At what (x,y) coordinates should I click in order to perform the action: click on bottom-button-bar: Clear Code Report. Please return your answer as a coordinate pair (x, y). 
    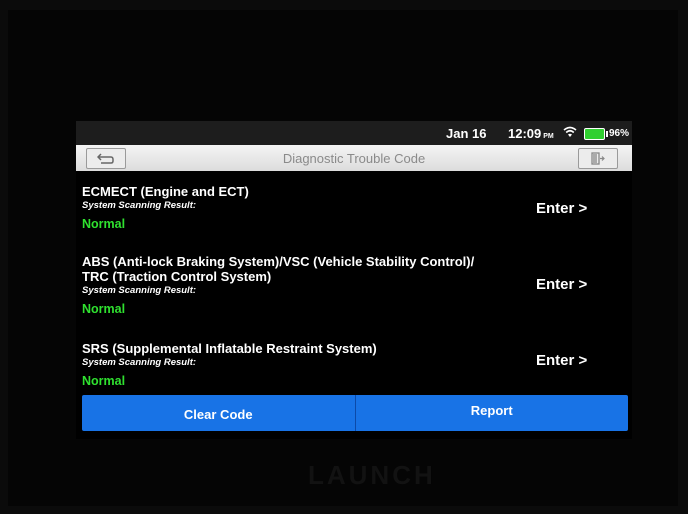
    Looking at the image, I should click on (355, 413).